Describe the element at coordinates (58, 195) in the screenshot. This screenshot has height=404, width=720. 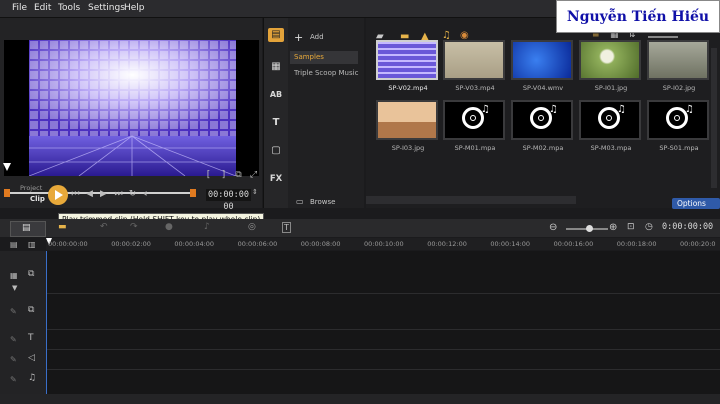
I see `play-button` at that location.